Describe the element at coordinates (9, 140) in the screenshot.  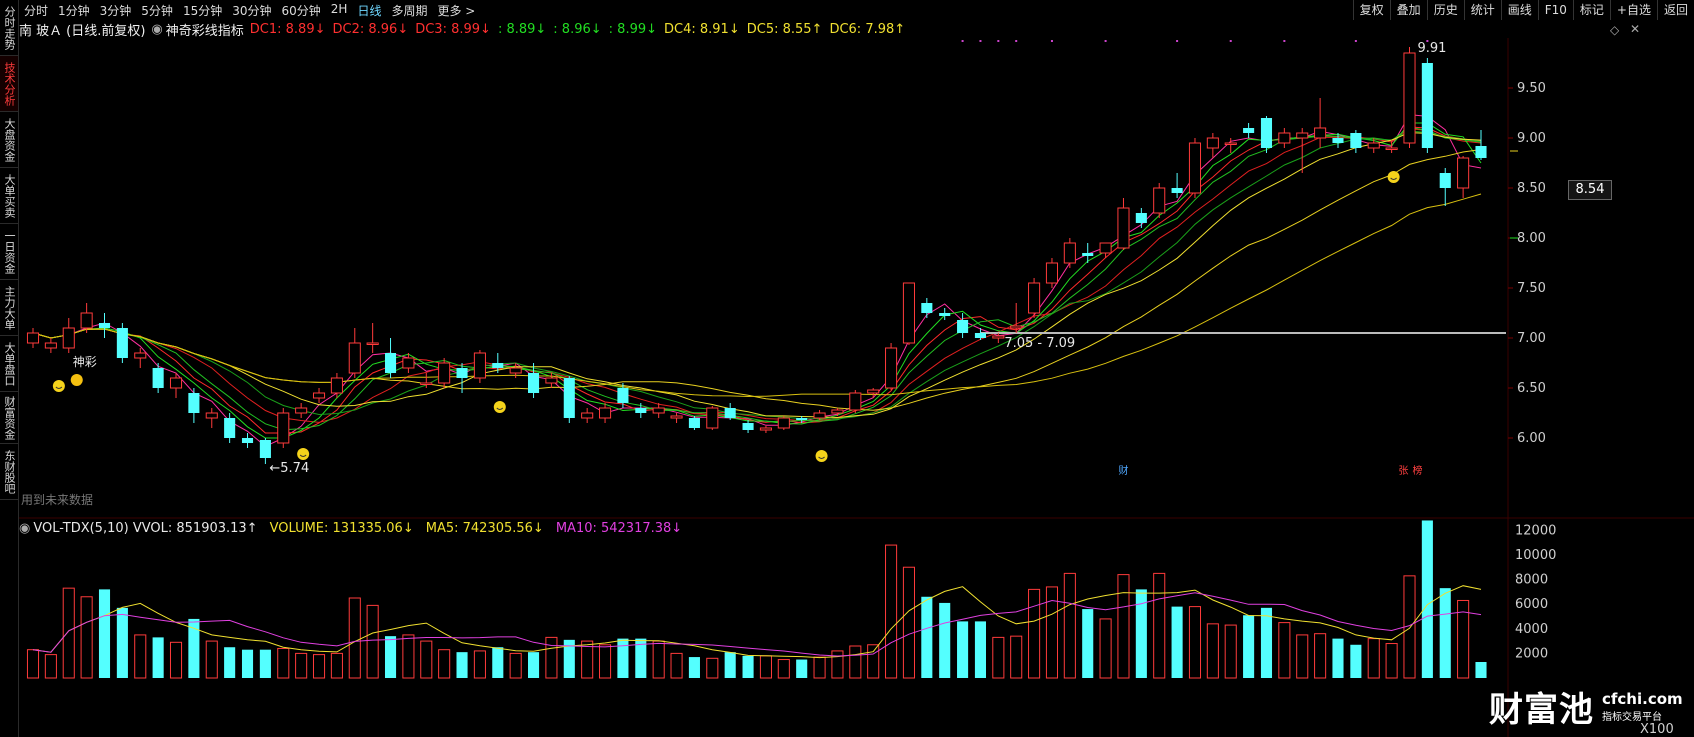
I see `left-tab-2: 大盘资金` at that location.